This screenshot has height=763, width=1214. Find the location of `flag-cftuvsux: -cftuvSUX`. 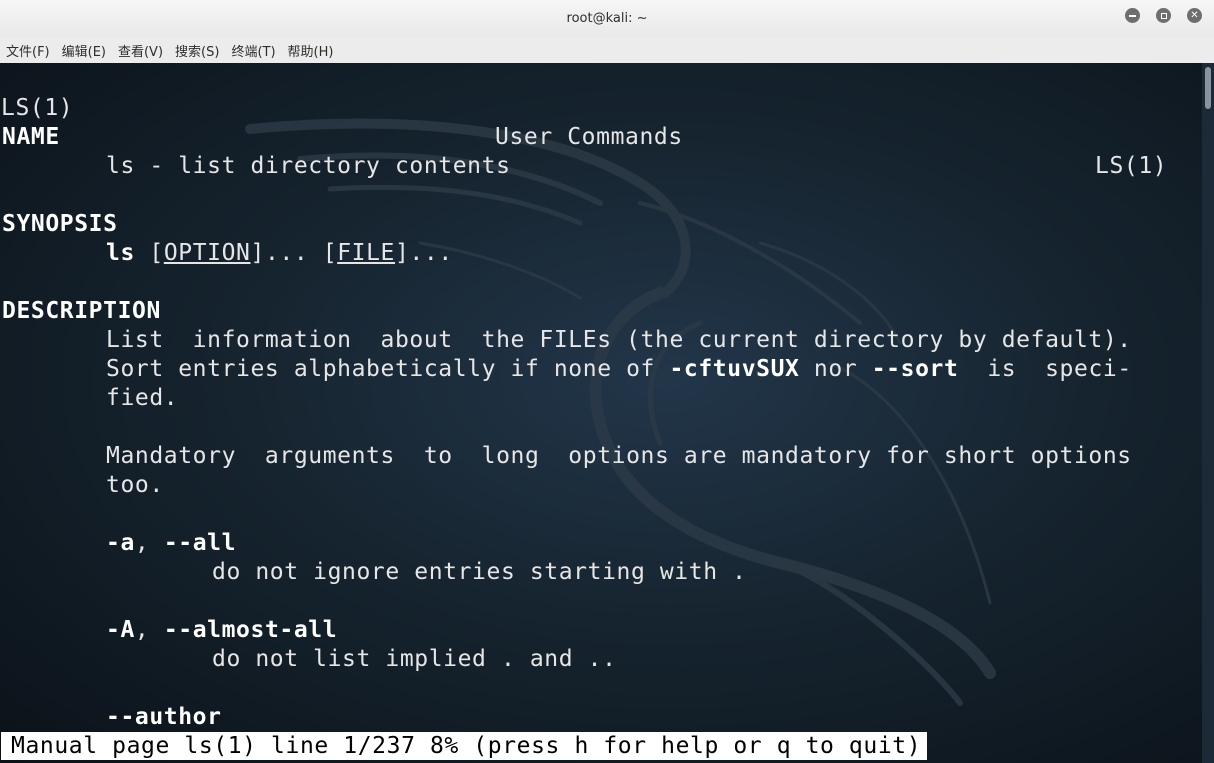

flag-cftuvsux: -cftuvSUX is located at coordinates (734, 369).